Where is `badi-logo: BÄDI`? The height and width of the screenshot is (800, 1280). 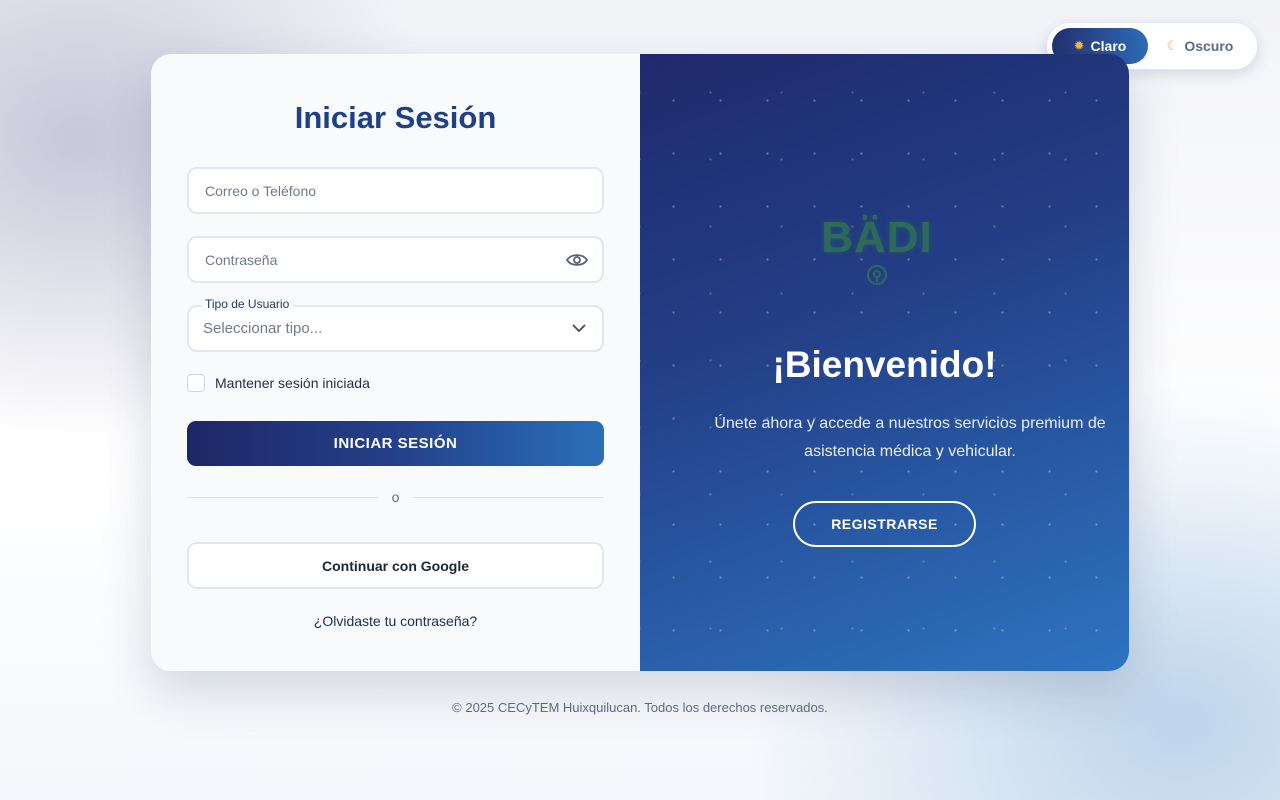 badi-logo: BÄDI is located at coordinates (877, 252).